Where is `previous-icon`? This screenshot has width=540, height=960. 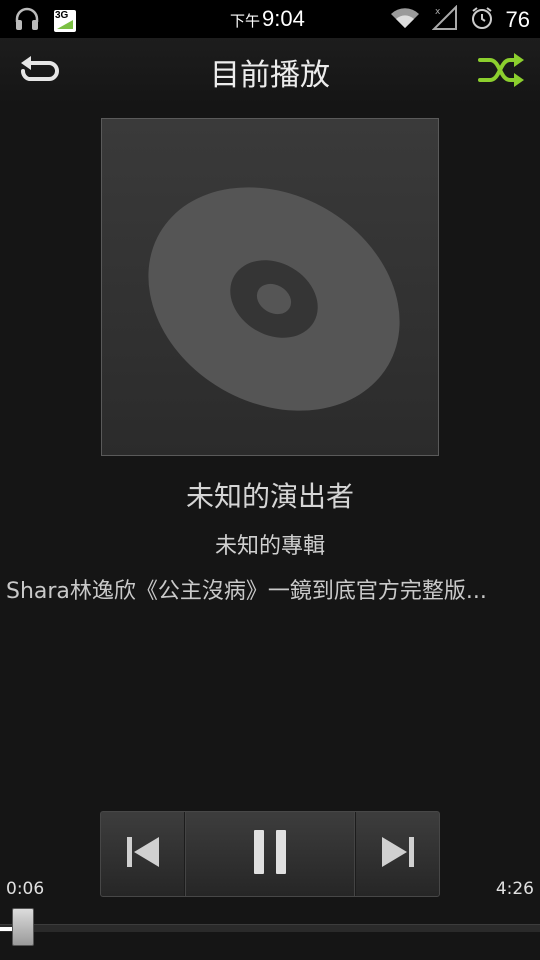
previous-icon is located at coordinates (143, 854).